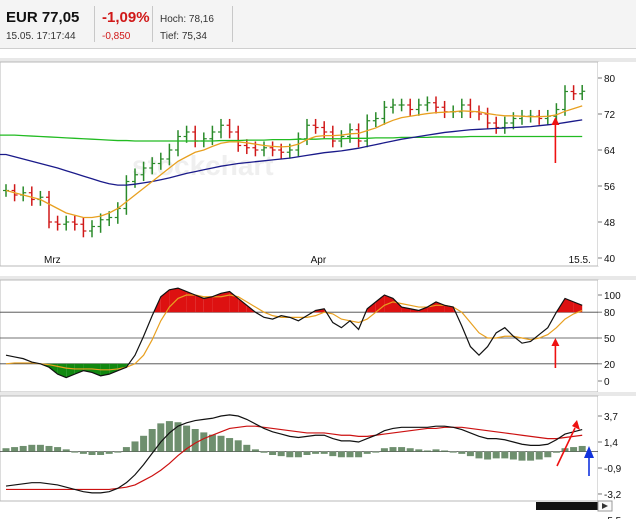  What do you see at coordinates (610, 223) in the screenshot?
I see `price-tick-label: 48` at bounding box center [610, 223].